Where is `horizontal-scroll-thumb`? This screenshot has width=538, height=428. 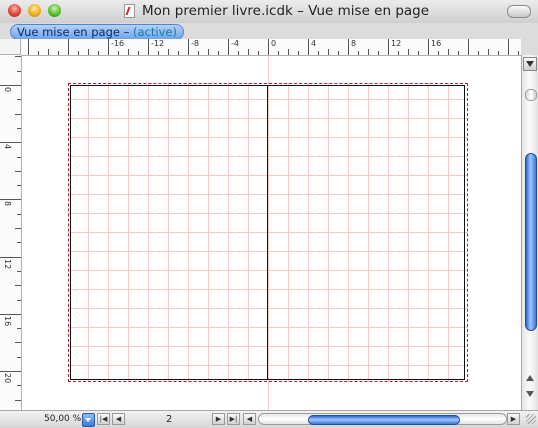
horizontal-scroll-thumb is located at coordinates (384, 420).